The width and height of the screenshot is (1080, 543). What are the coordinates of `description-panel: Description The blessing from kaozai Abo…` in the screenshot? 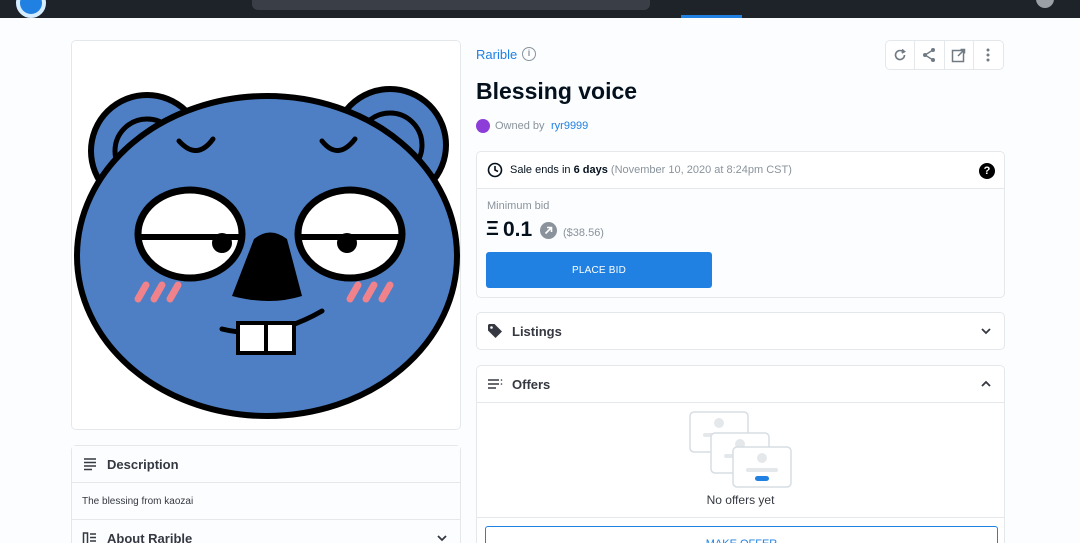 It's located at (266, 494).